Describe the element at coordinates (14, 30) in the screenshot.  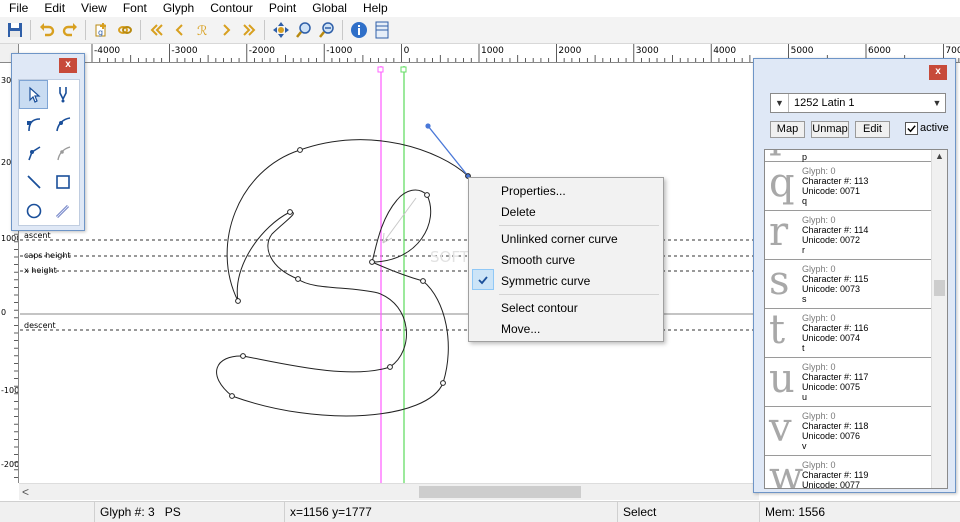
I see `save-icon` at that location.